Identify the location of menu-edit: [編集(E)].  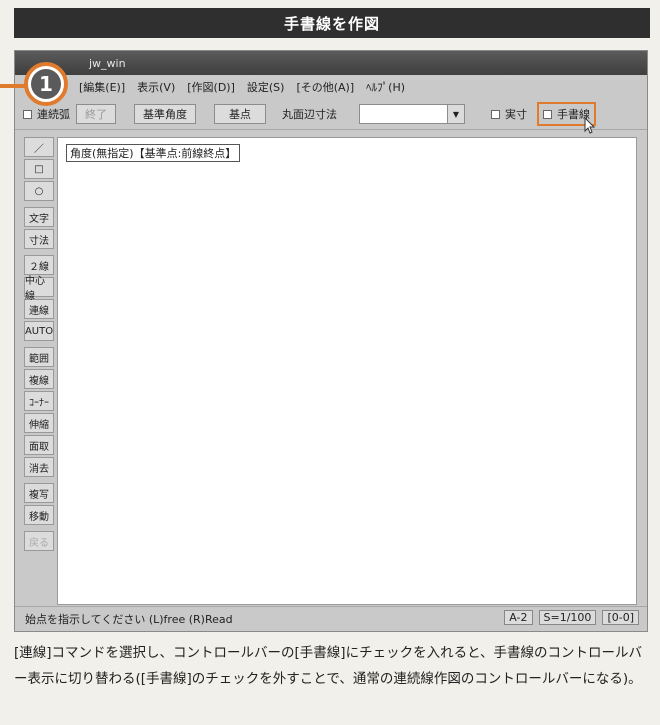
(102, 87).